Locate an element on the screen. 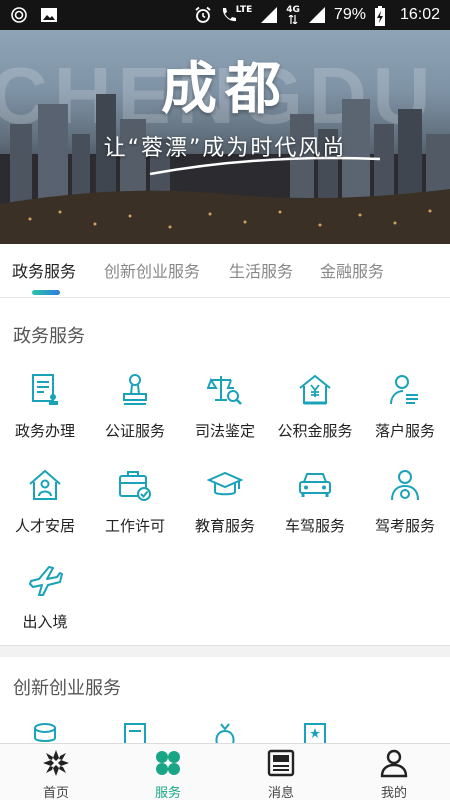 The image size is (450, 800). graduation-cap-icon is located at coordinates (225, 483).